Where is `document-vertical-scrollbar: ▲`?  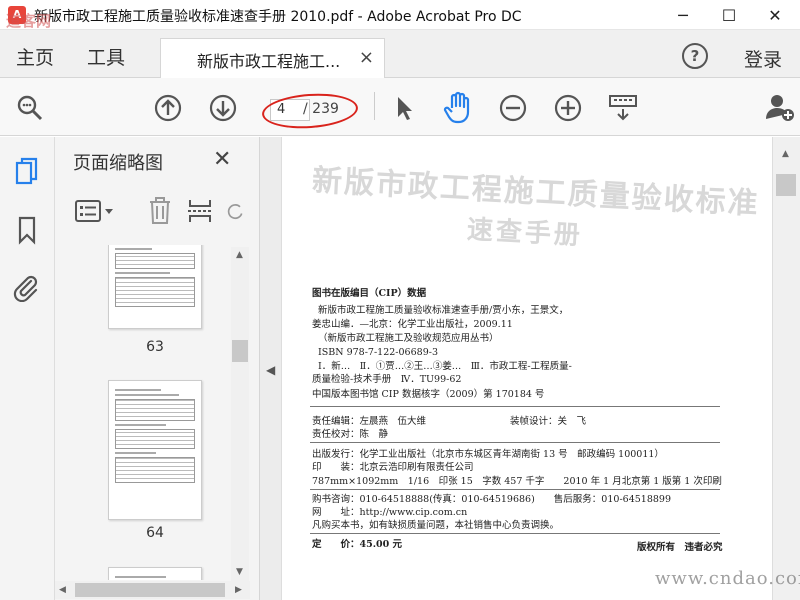
document-vertical-scrollbar: ▲ is located at coordinates (786, 368).